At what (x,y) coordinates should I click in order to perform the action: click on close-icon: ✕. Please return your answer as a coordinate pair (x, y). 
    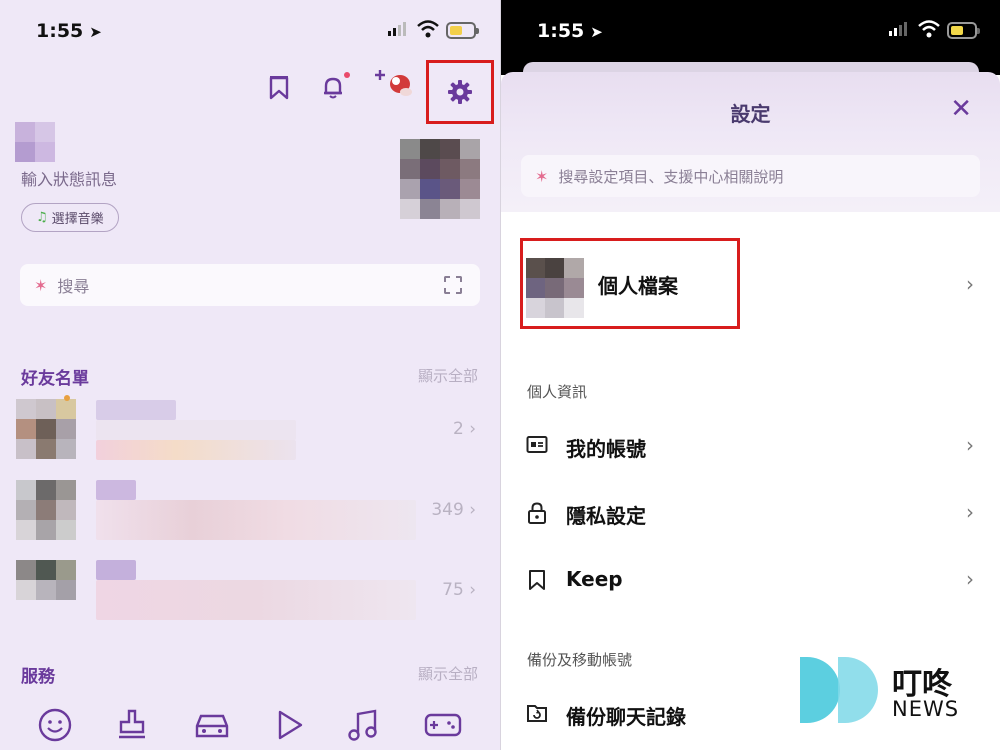
    Looking at the image, I should click on (961, 109).